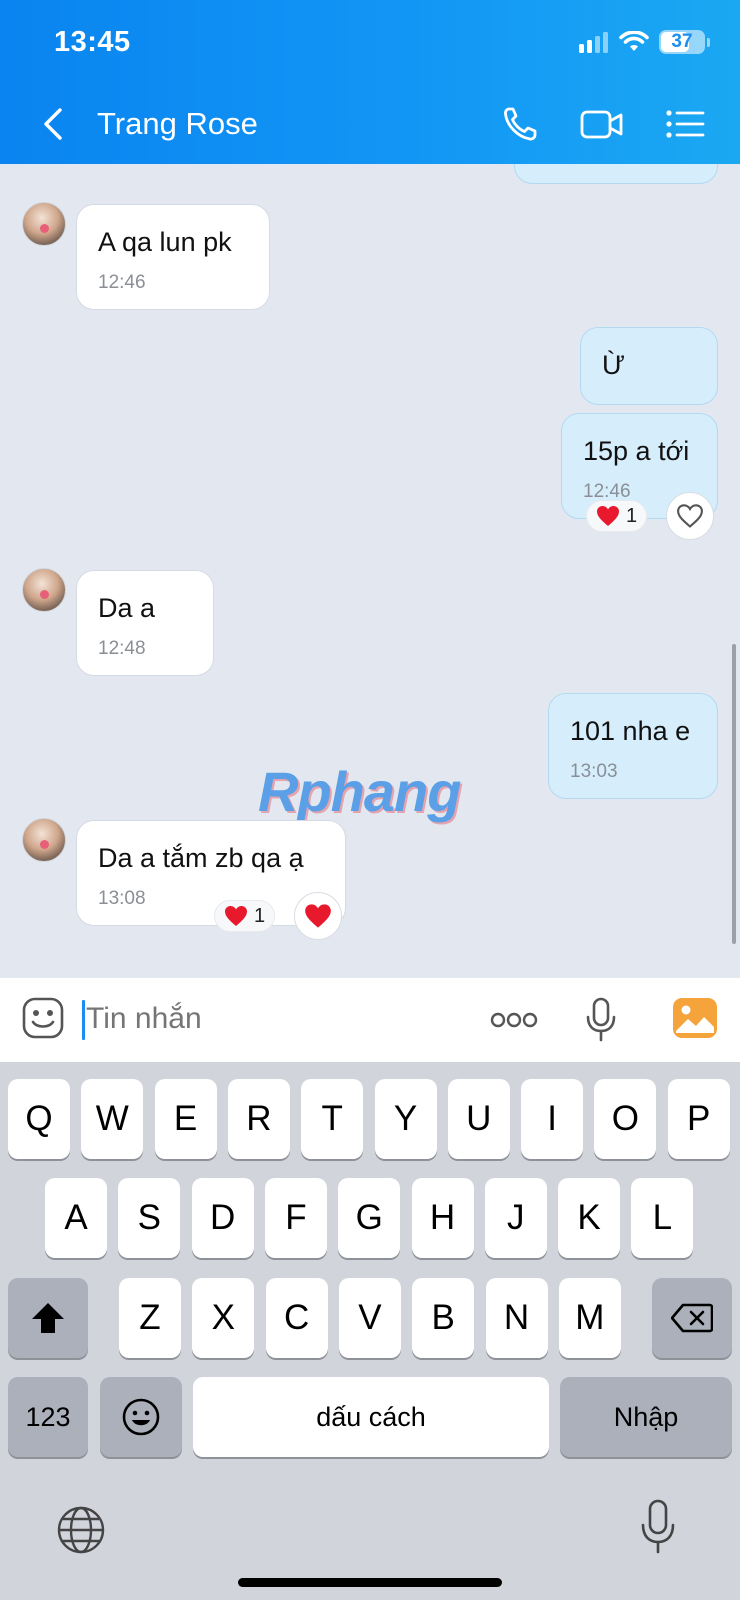  I want to click on status-time: 13:45, so click(92, 42).